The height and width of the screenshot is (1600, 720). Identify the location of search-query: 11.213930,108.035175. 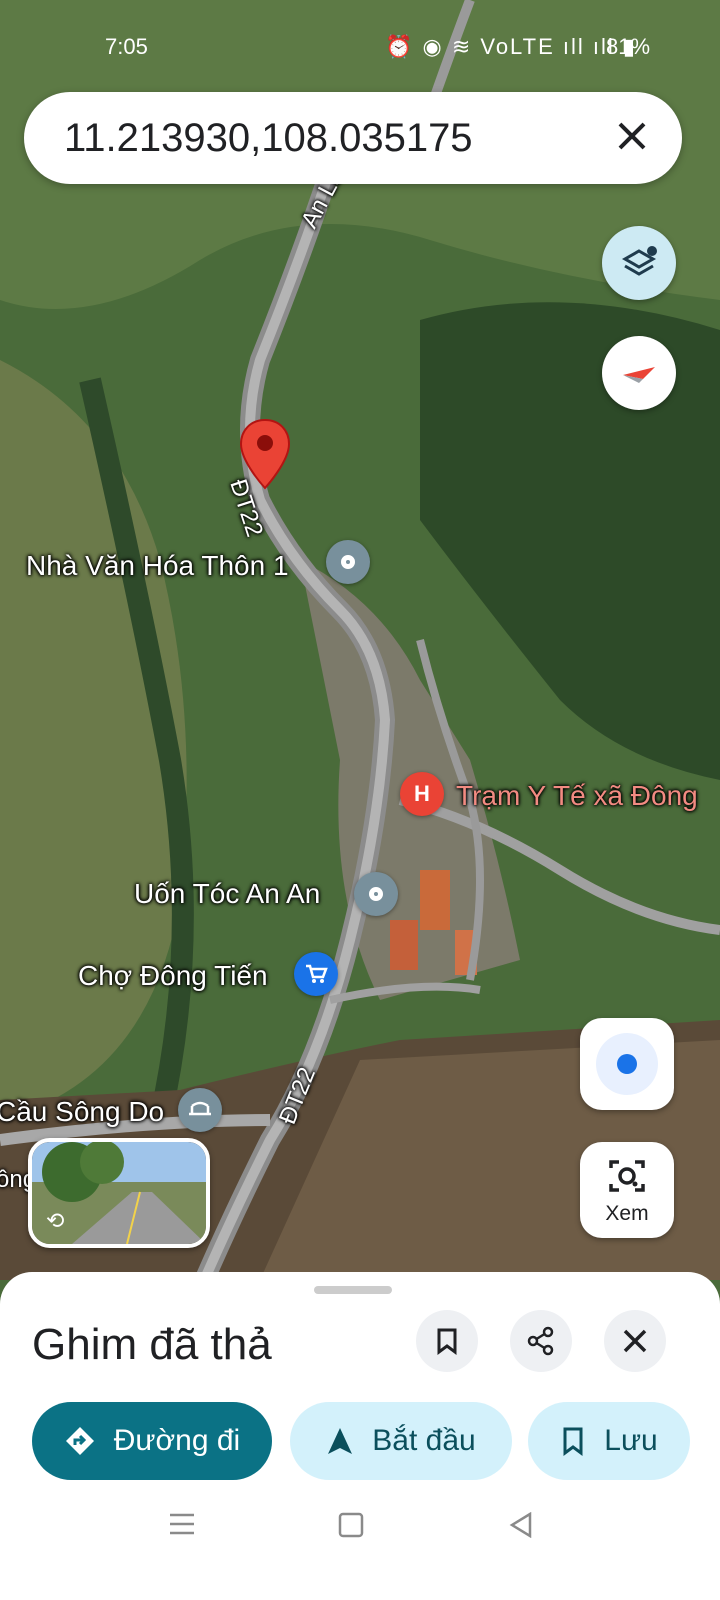
(268, 138).